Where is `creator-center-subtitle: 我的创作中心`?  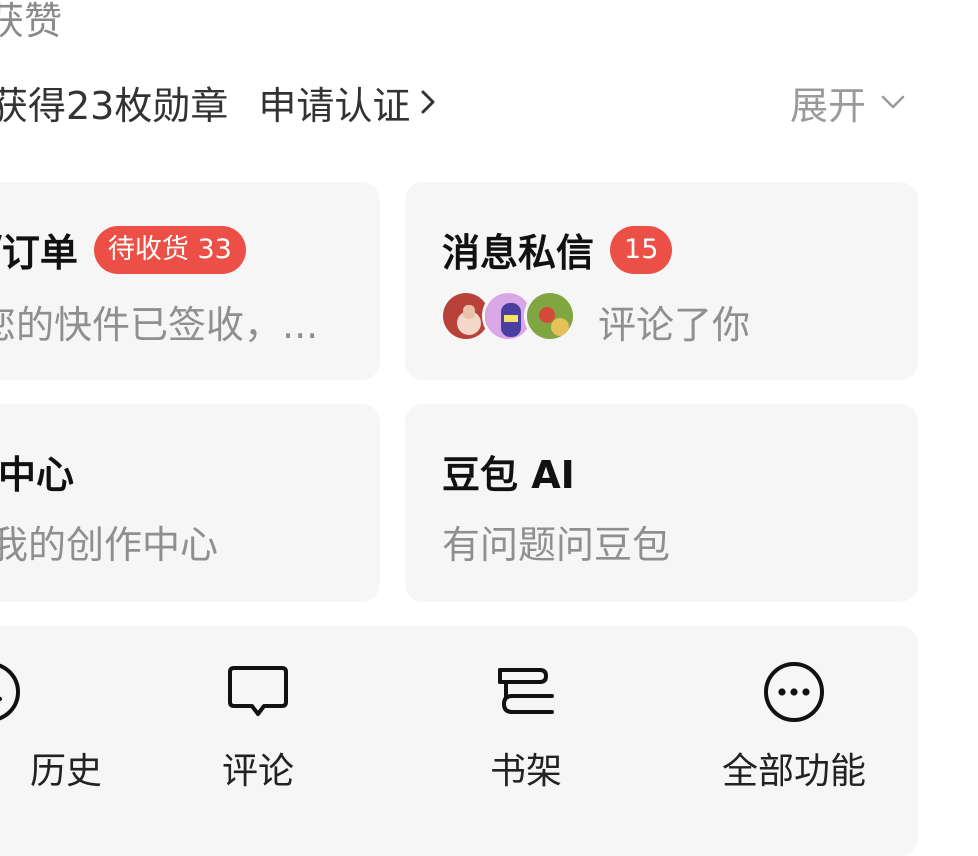
creator-center-subtitle: 我的创作中心 is located at coordinates (109, 545).